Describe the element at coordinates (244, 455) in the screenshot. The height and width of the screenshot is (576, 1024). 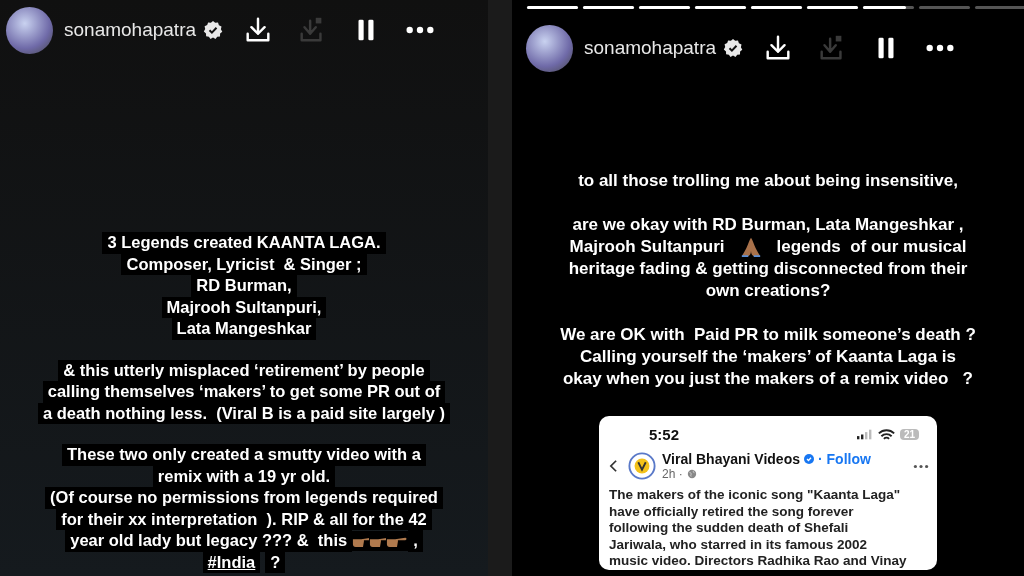
I see `story-text: These two only created a smutty video with a` at that location.